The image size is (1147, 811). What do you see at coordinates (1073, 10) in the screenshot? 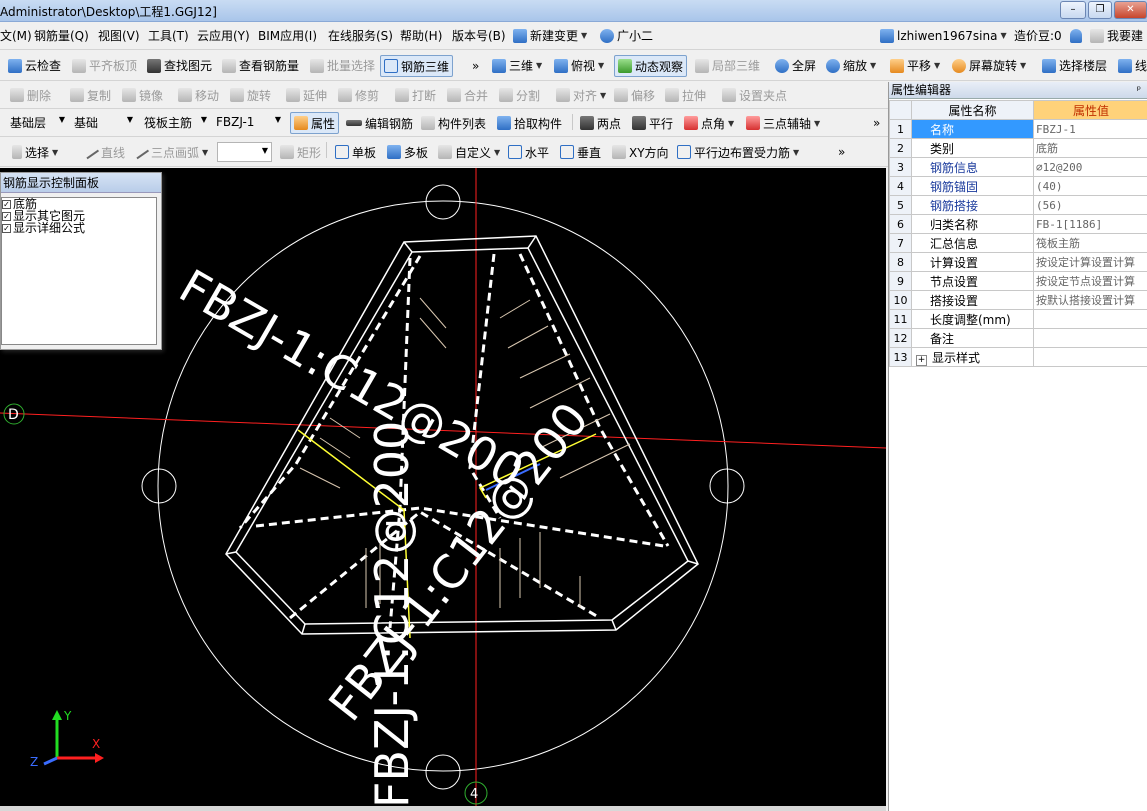
I see `minimize-button: –` at bounding box center [1073, 10].